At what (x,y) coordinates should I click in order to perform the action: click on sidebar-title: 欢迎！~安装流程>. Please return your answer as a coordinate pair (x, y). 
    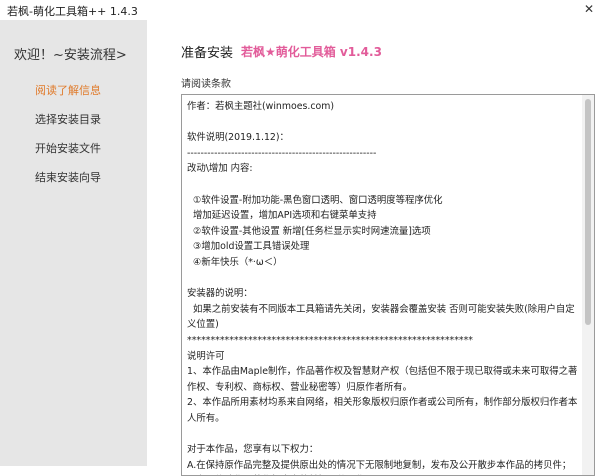
    Looking at the image, I should click on (70, 55).